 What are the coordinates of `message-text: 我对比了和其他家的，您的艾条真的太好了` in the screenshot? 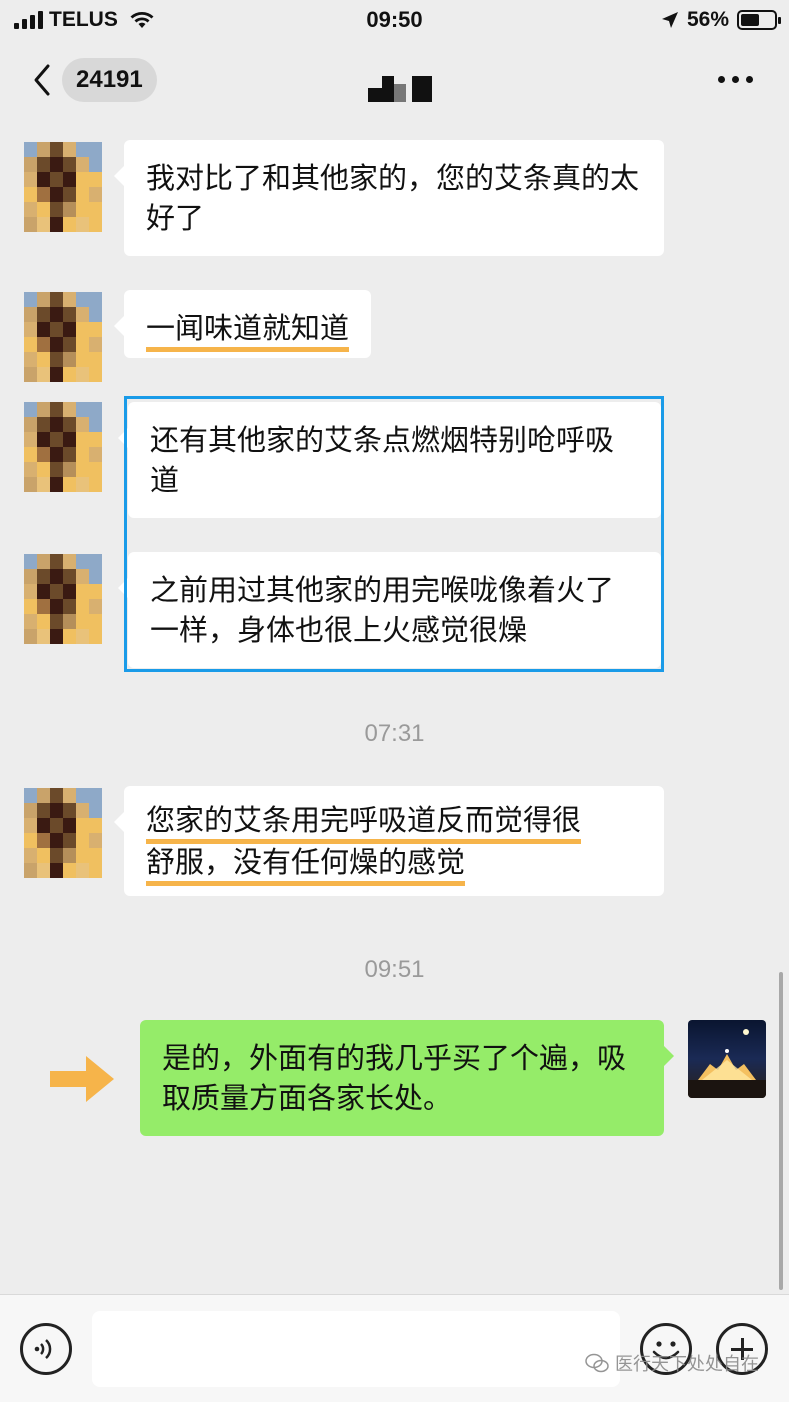 It's located at (393, 198).